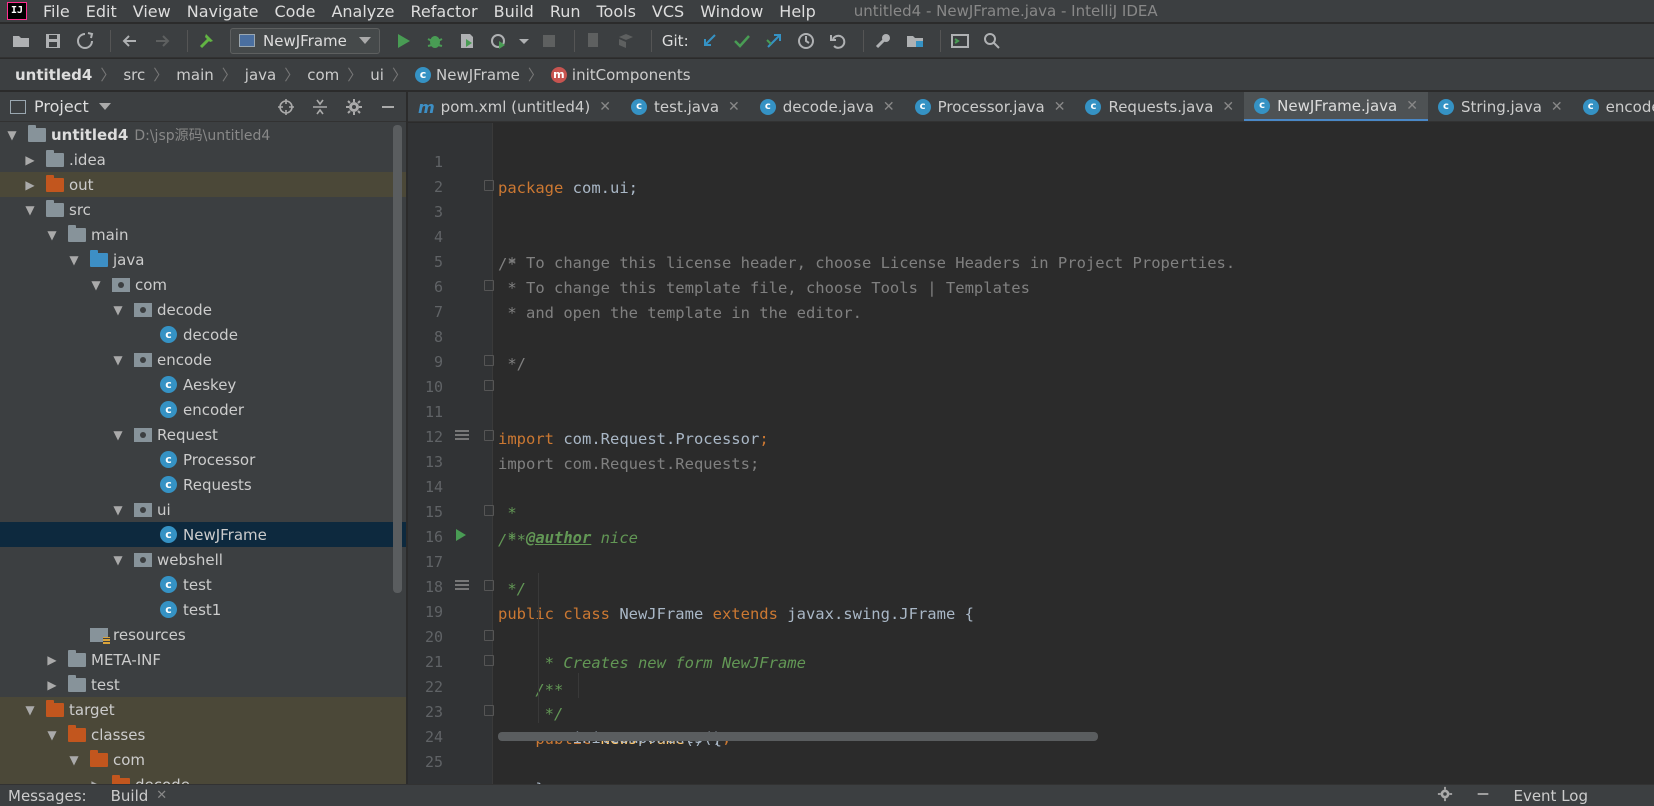  Describe the element at coordinates (565, 11) in the screenshot. I see `menu-run: Run` at that location.